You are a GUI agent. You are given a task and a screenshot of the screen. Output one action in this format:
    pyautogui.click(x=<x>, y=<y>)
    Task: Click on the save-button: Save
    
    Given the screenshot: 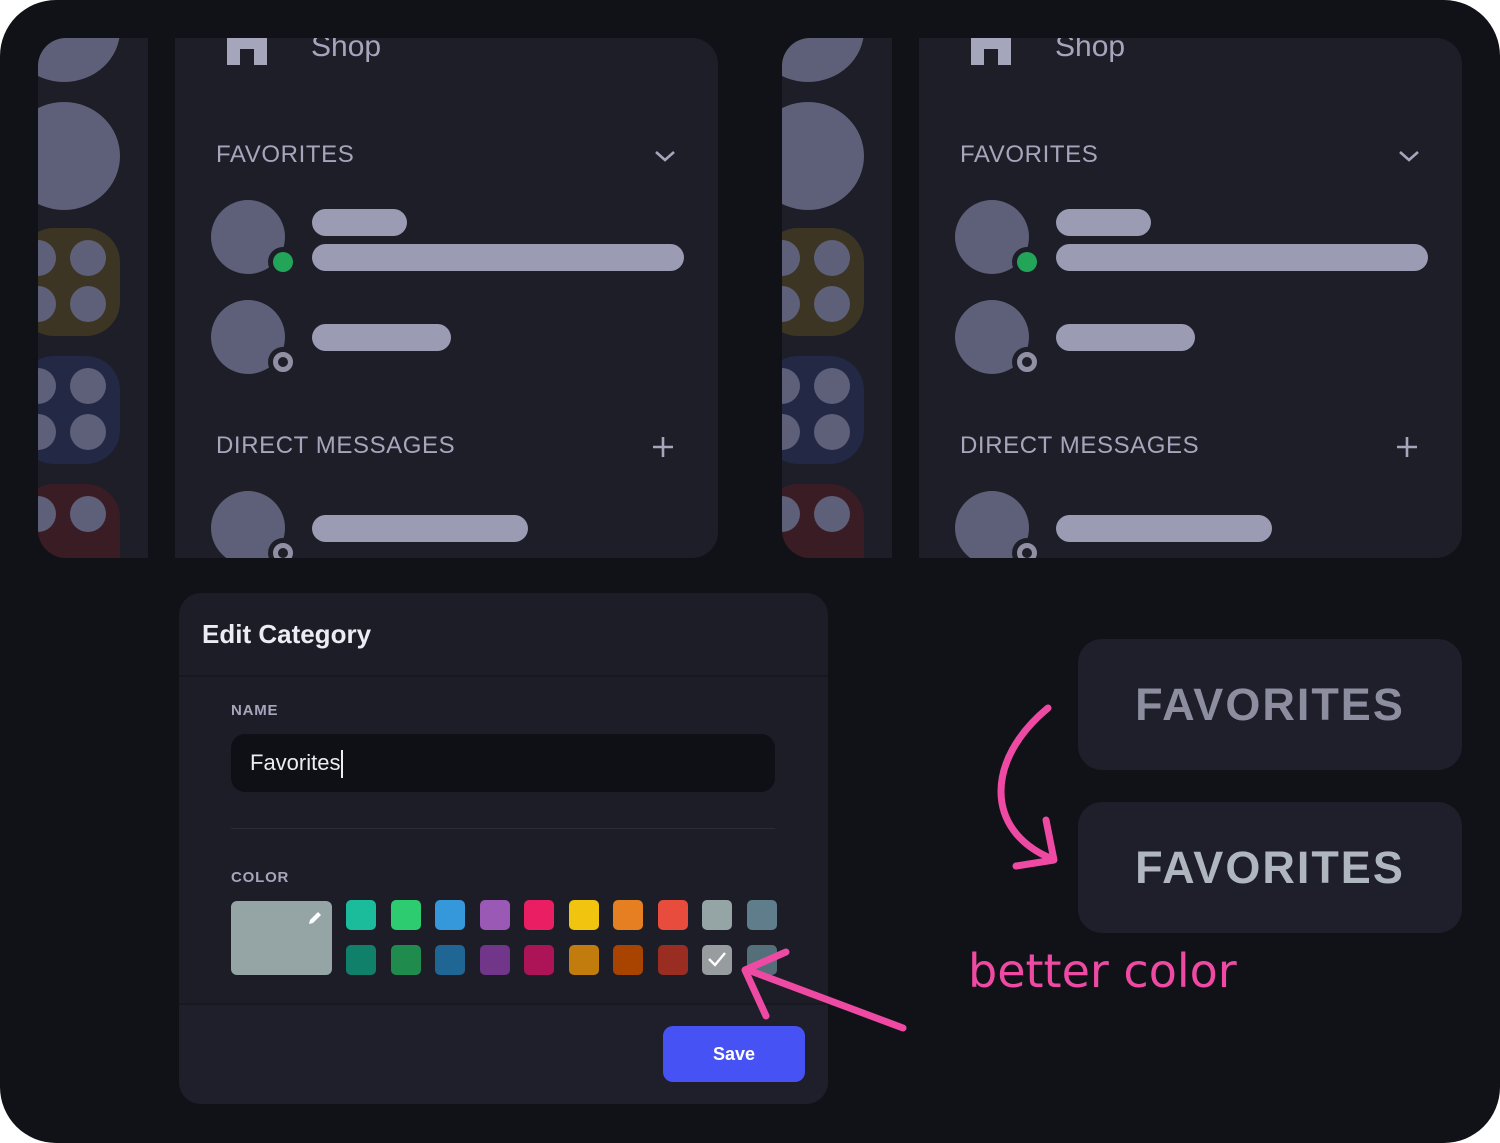 What is the action you would take?
    pyautogui.click(x=734, y=1054)
    